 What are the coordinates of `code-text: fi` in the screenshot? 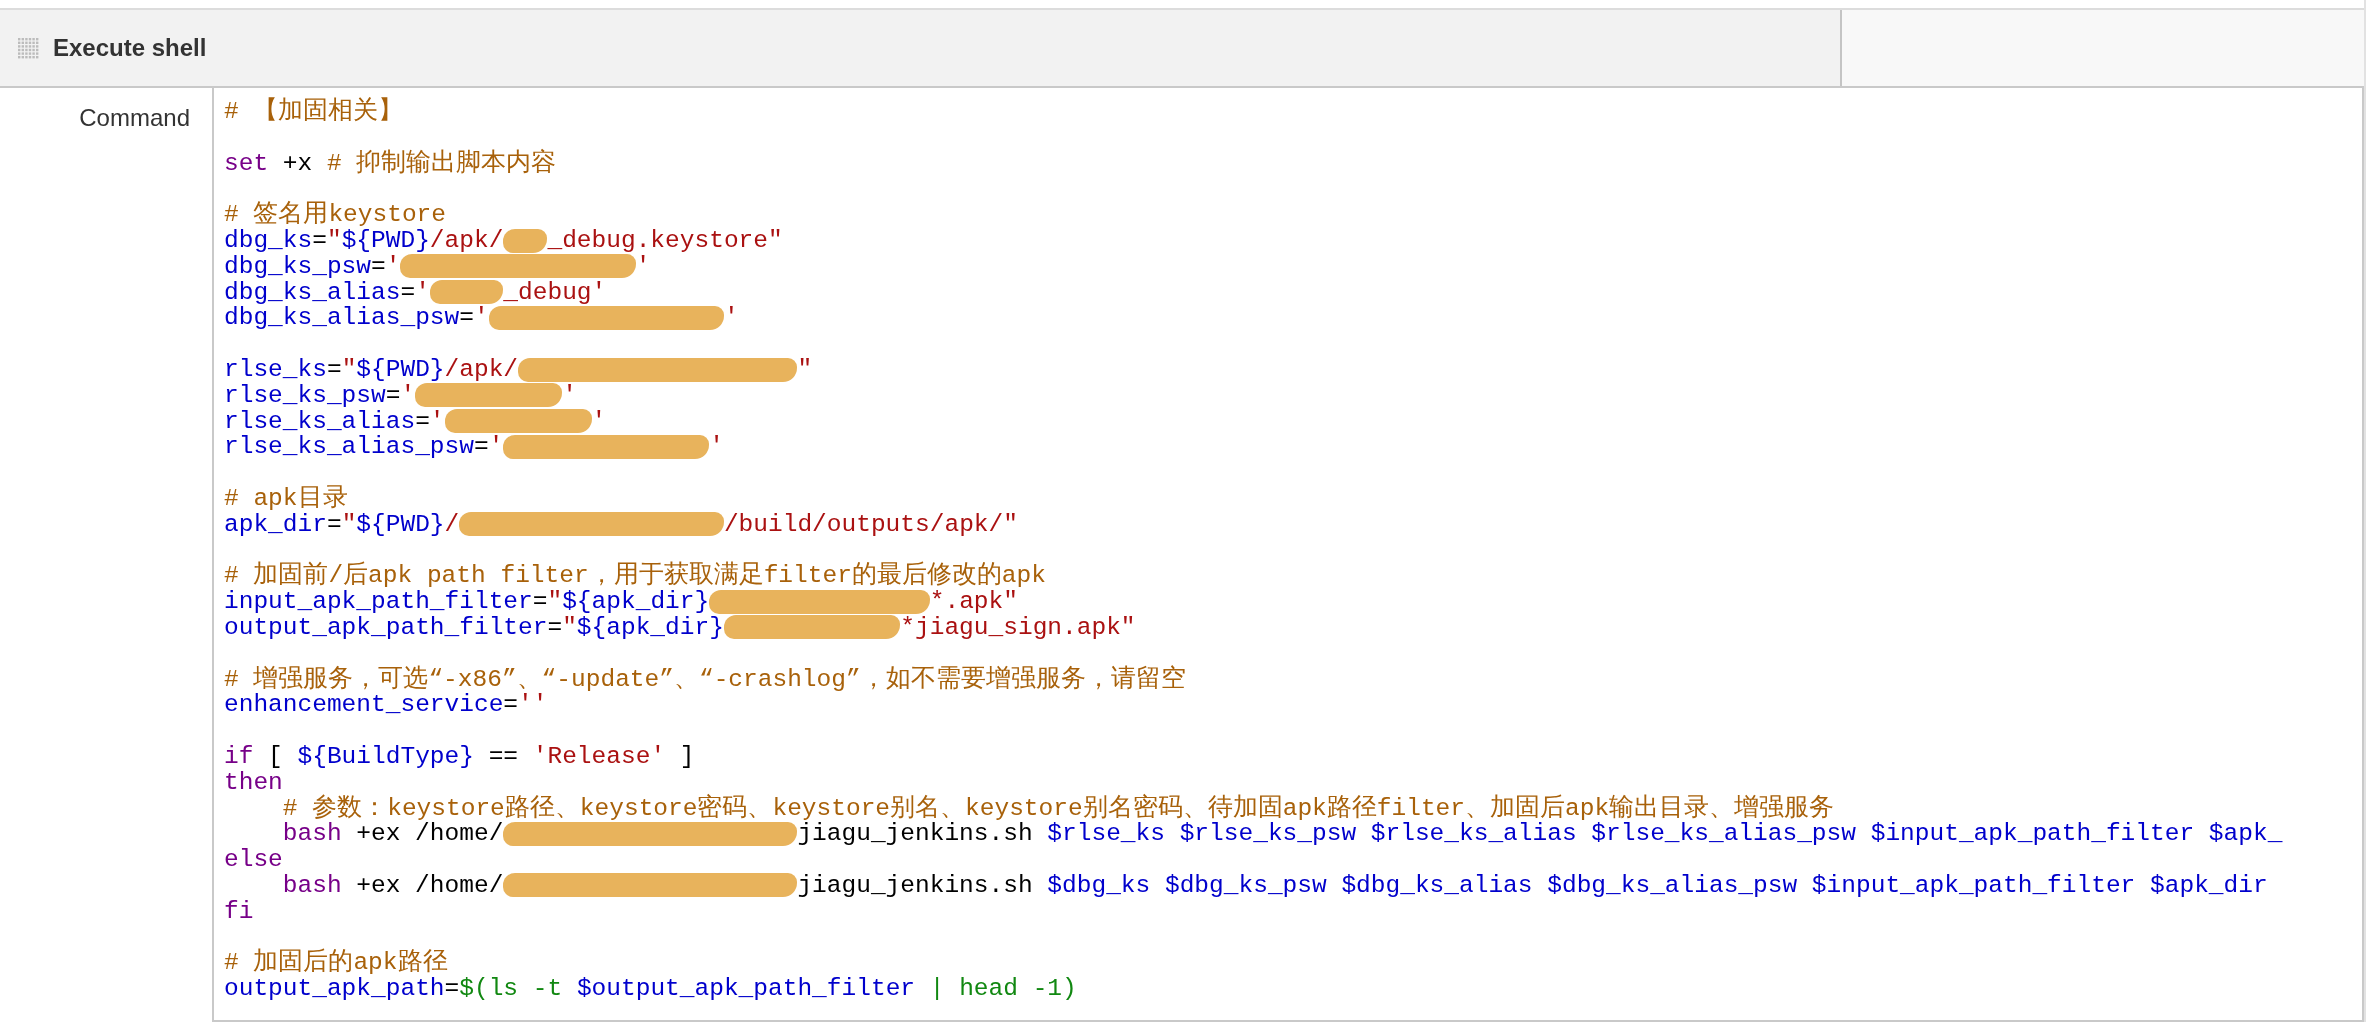 It's located at (239, 911).